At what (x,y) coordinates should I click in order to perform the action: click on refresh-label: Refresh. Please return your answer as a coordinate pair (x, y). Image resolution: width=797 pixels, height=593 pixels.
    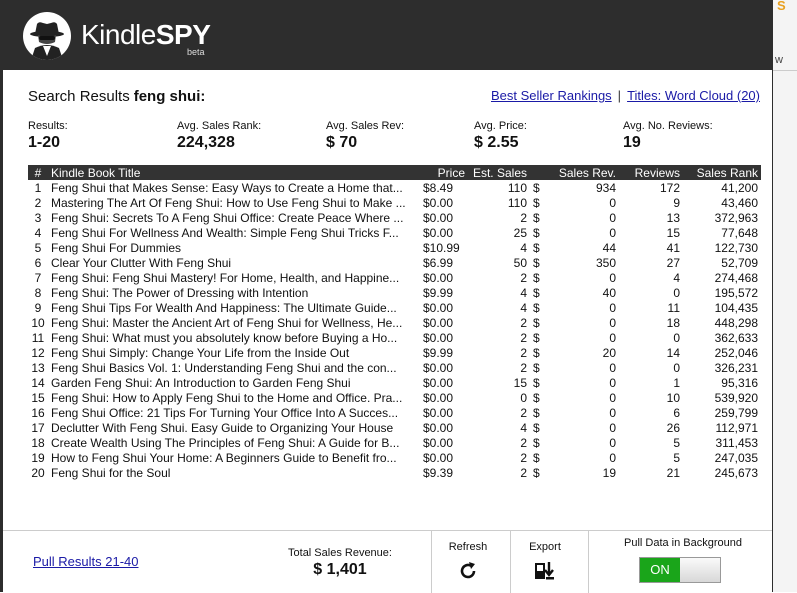
    Looking at the image, I should click on (468, 547).